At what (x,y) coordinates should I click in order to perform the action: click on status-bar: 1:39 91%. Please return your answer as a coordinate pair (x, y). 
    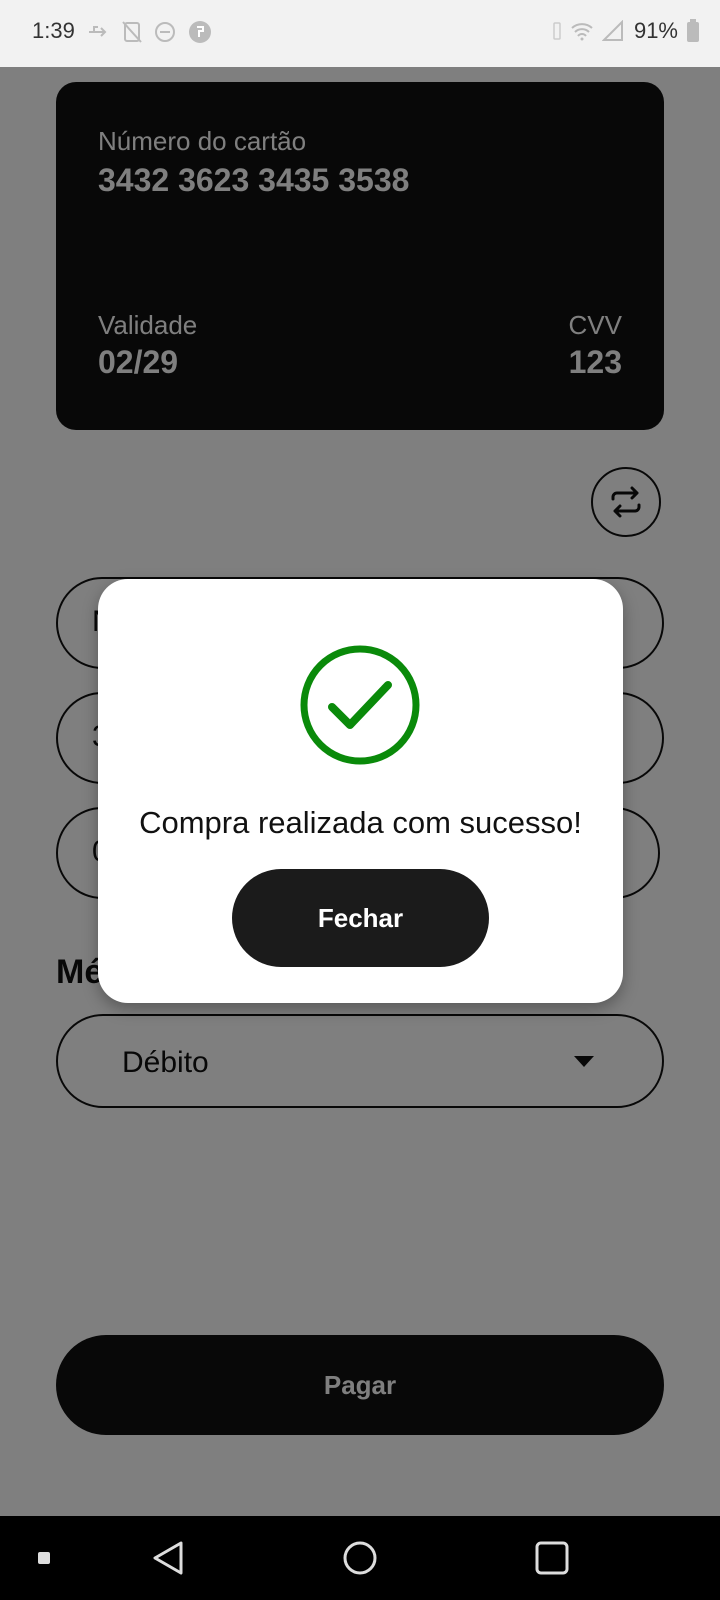
    Looking at the image, I should click on (360, 33).